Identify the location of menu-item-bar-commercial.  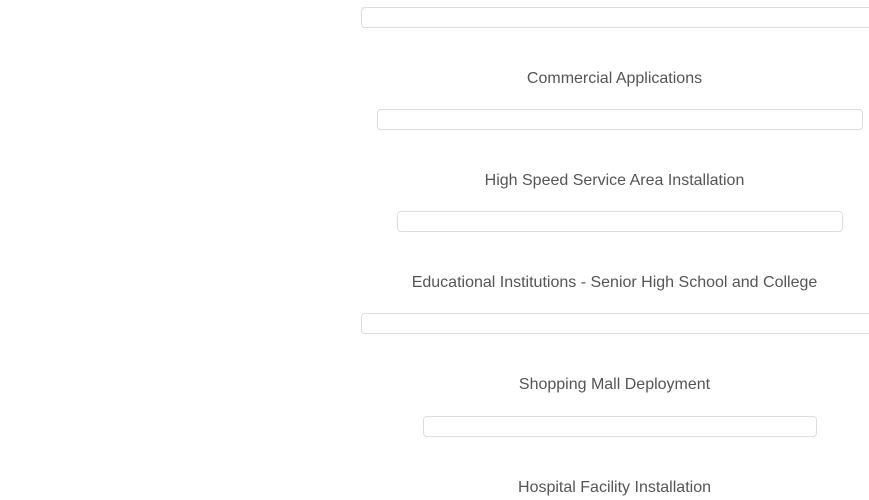
(620, 119).